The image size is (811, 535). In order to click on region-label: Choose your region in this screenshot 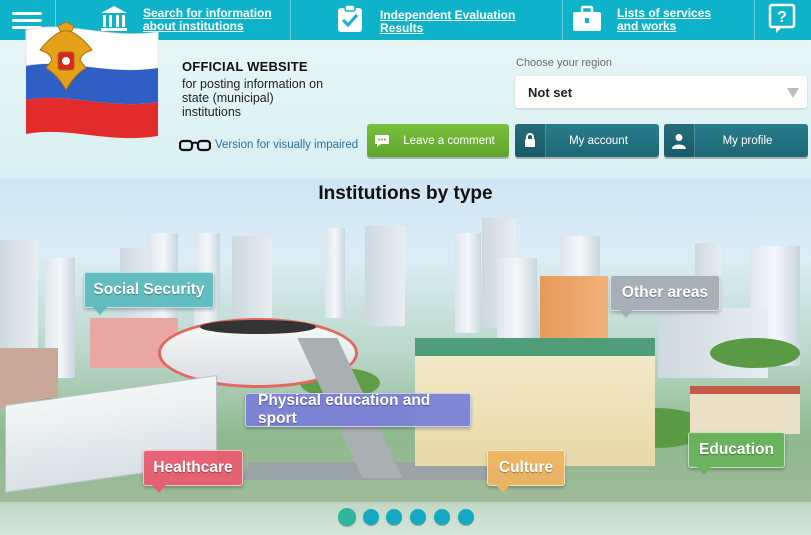, I will do `click(564, 63)`.